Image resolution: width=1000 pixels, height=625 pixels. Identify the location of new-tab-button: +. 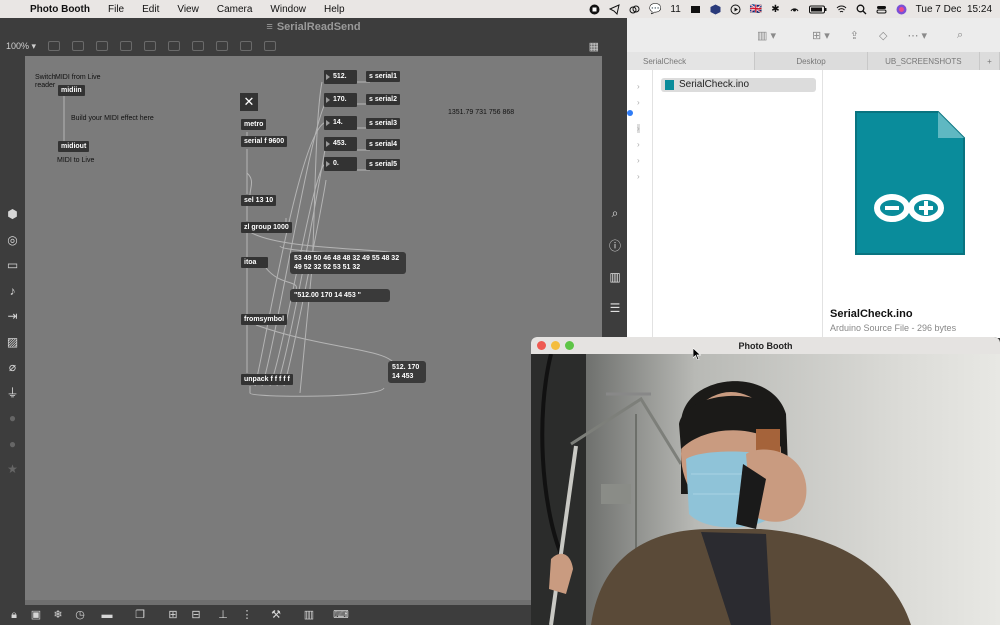
(990, 61).